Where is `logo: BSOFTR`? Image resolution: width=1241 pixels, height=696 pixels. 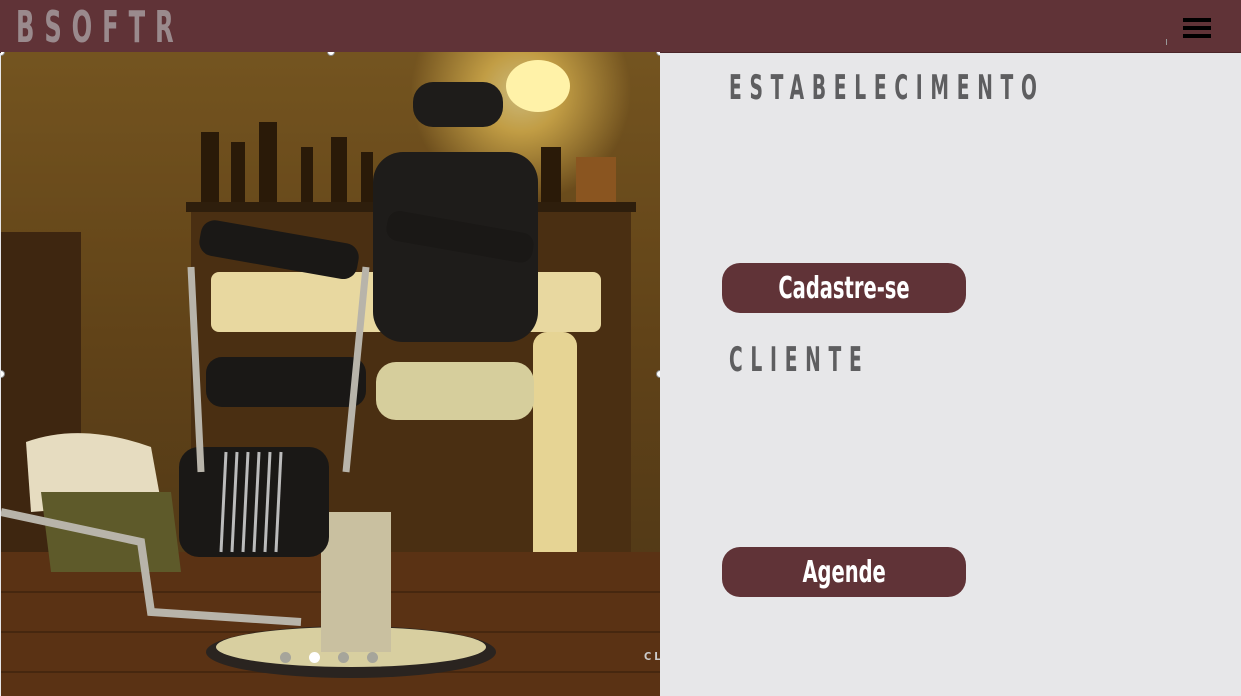 logo: BSOFTR is located at coordinates (100, 27).